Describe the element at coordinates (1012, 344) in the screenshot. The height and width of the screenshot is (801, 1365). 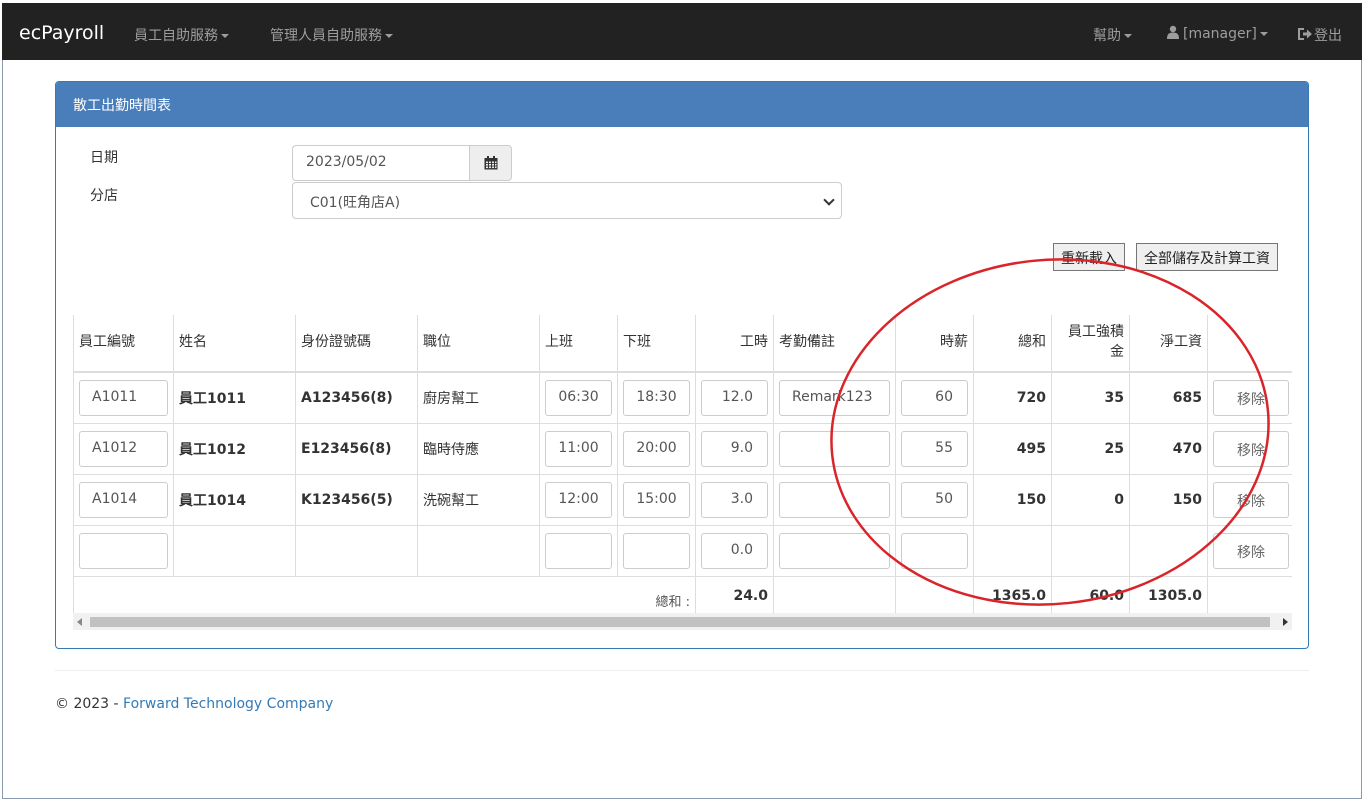
I see `col-header-total: 總和` at that location.